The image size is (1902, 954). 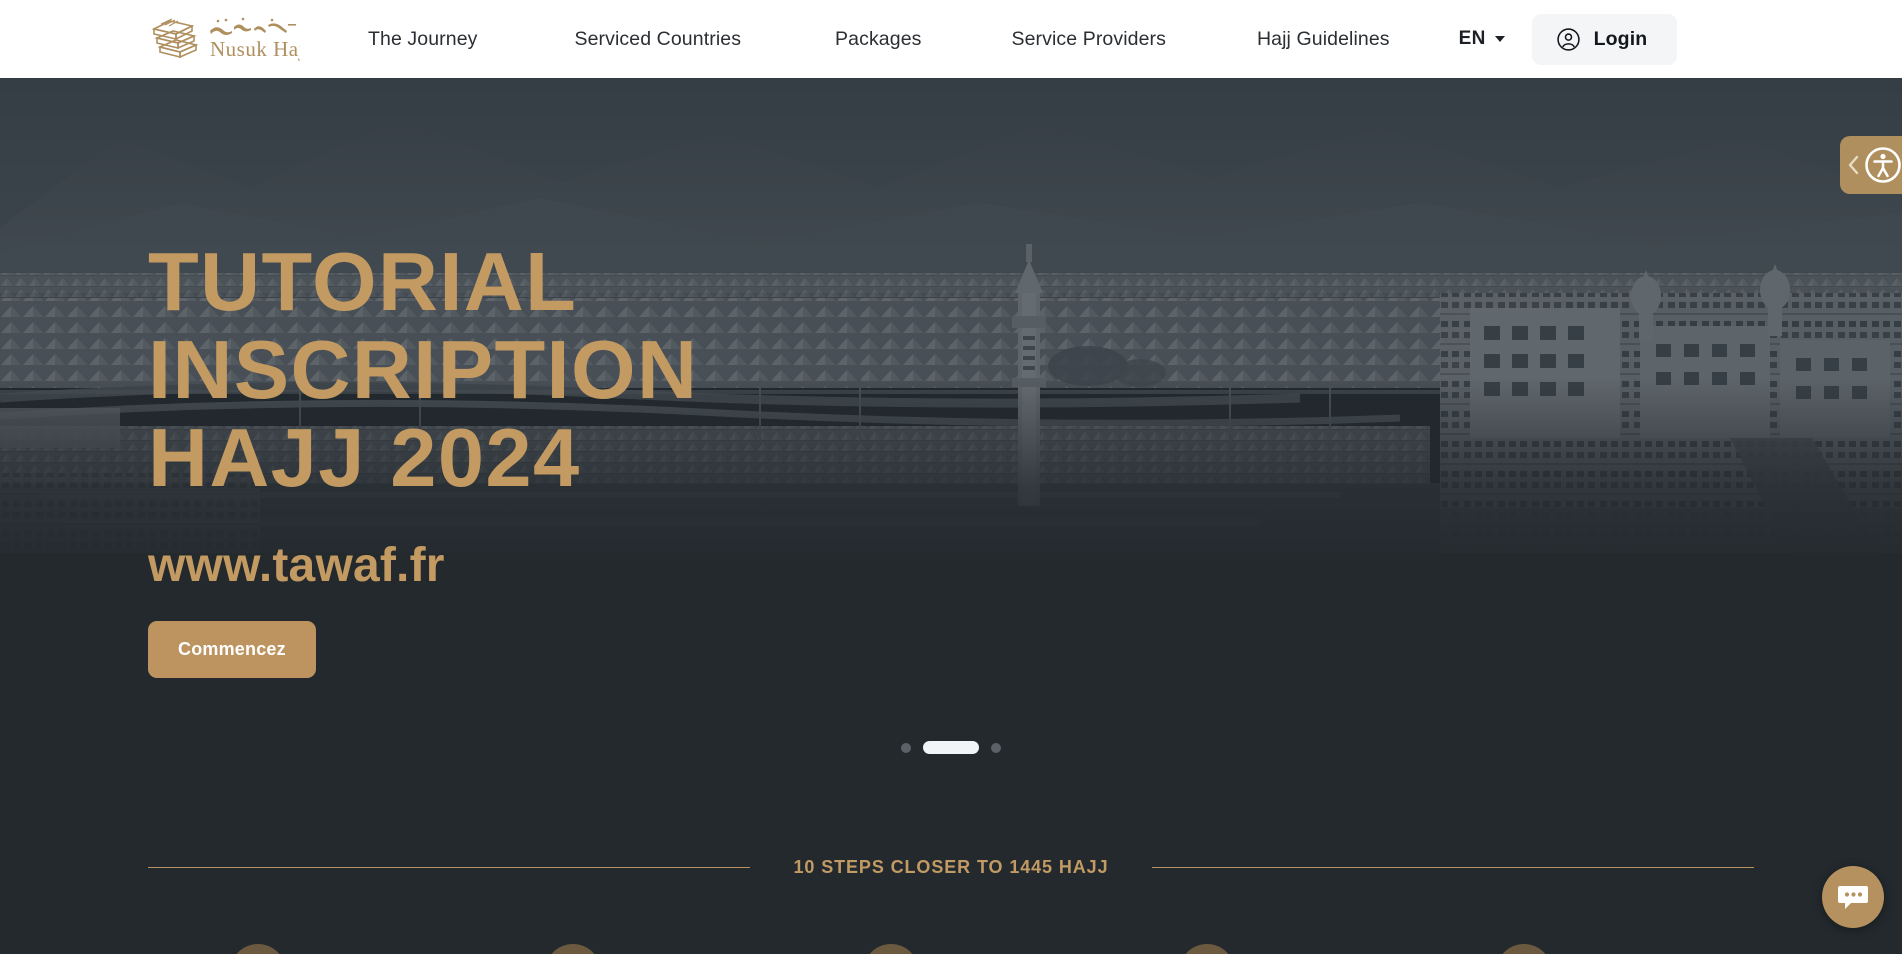 I want to click on hero-title-line-1: TUTORIAL, so click(x=363, y=281).